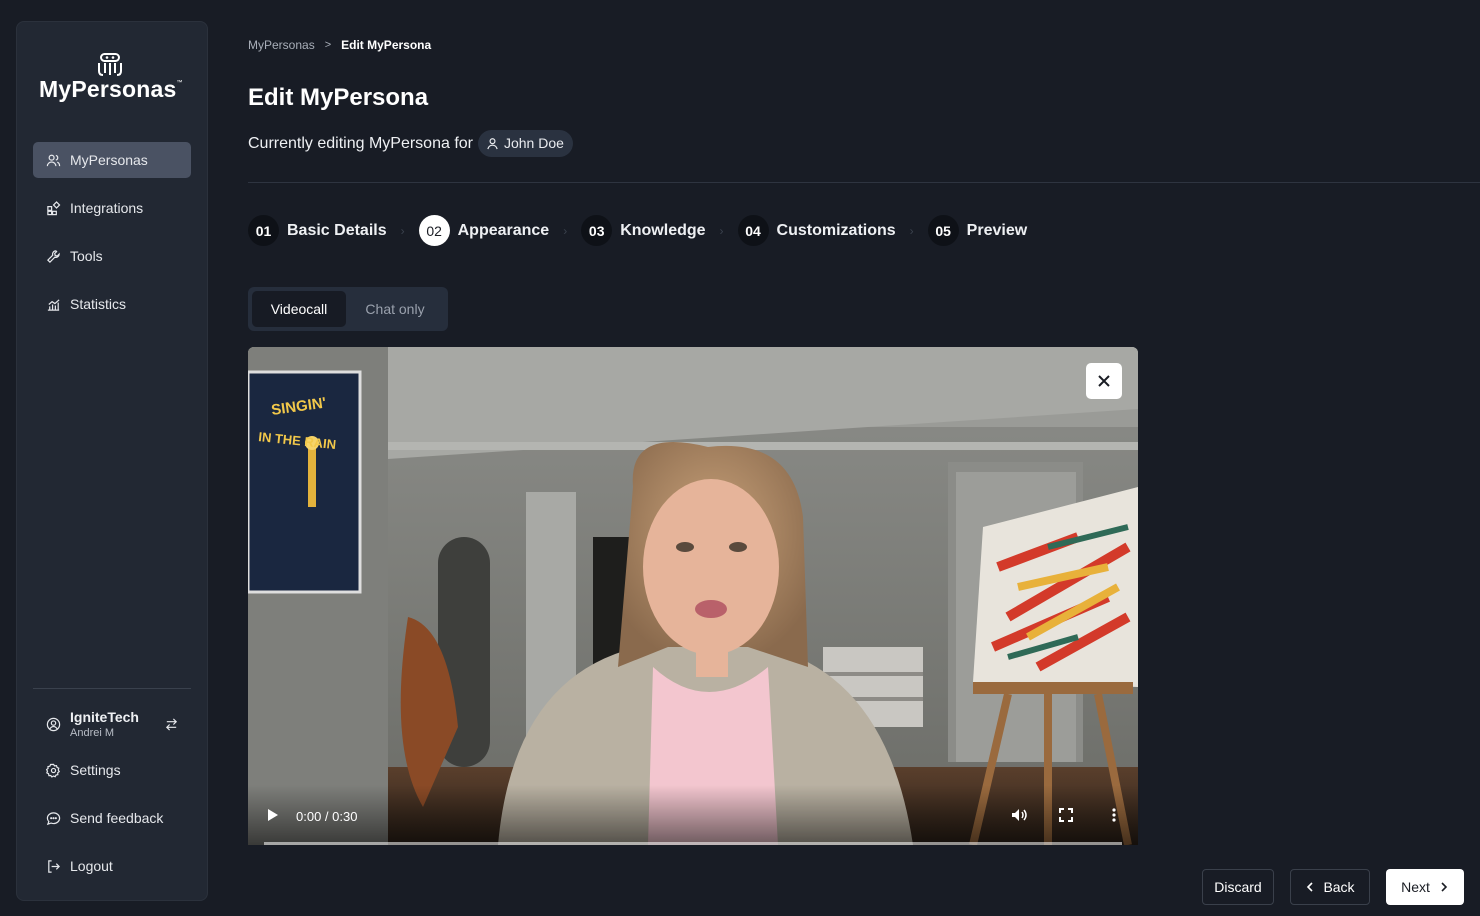 The image size is (1480, 916). I want to click on more-options-icon, so click(1114, 815).